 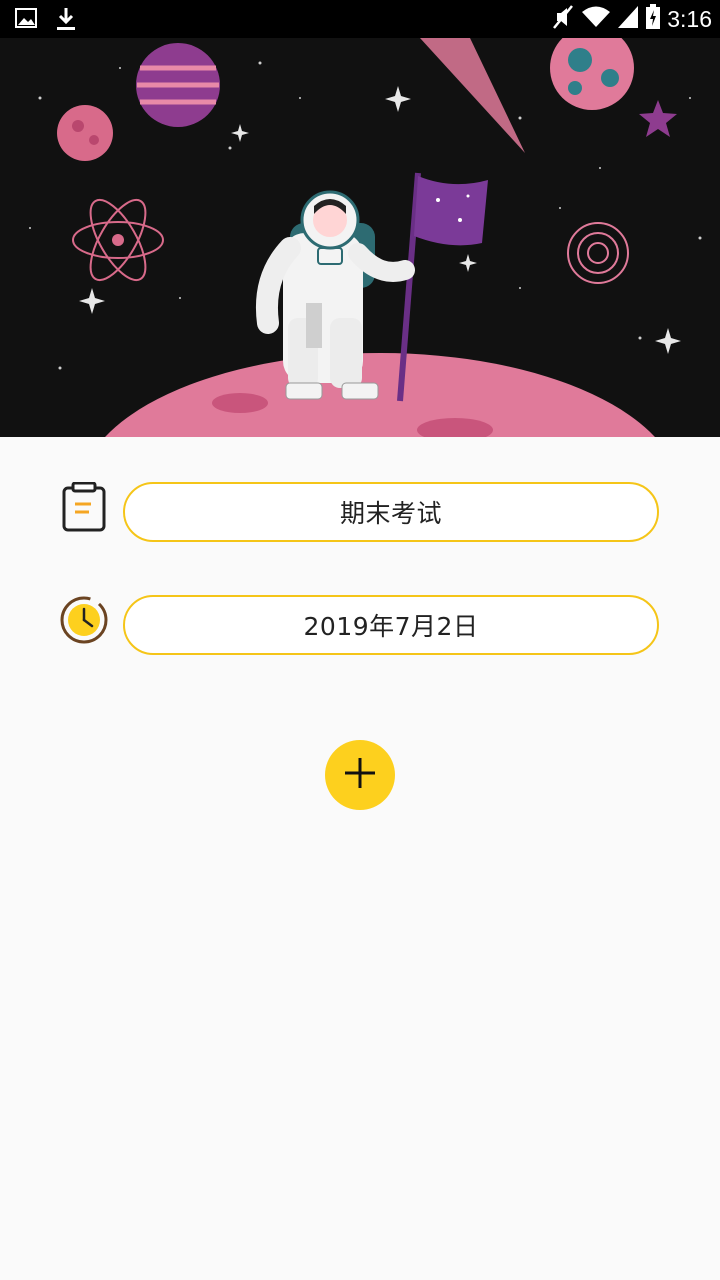 I want to click on exam-title-row: 期末考试, so click(x=360, y=511).